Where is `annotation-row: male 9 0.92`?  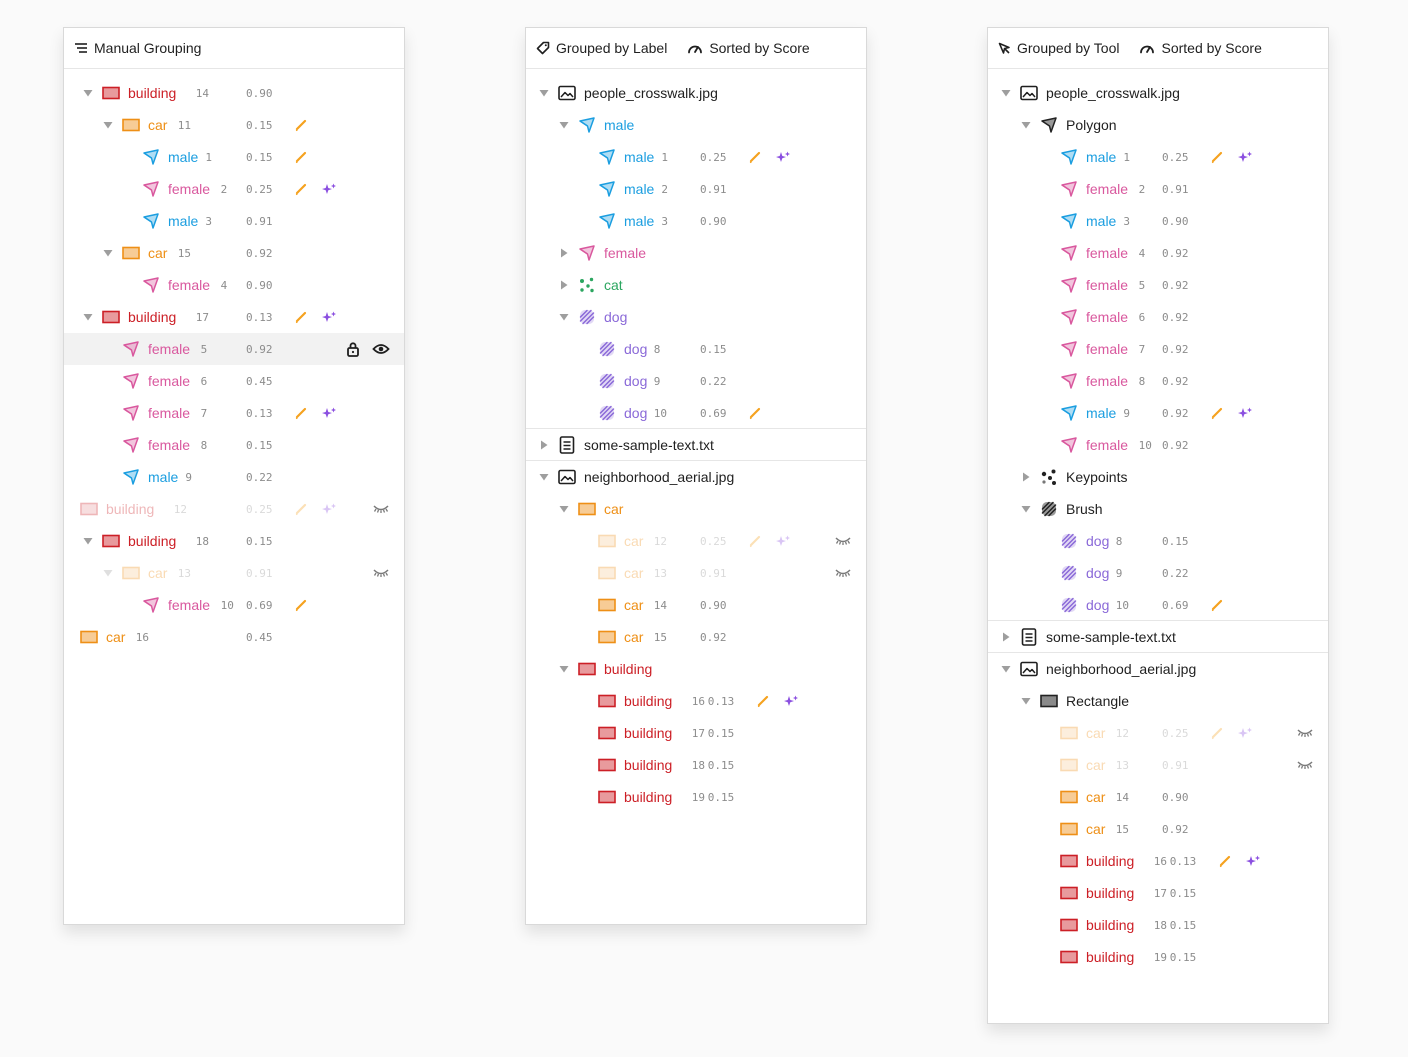 annotation-row: male 9 0.92 is located at coordinates (1158, 413).